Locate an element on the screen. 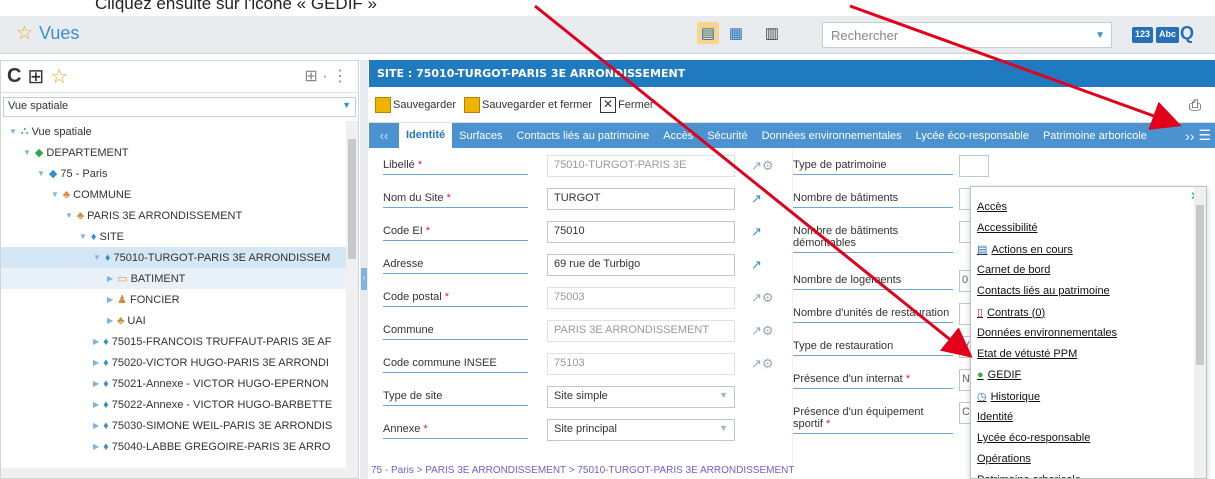  advanced-search-icon: Q is located at coordinates (1187, 33).